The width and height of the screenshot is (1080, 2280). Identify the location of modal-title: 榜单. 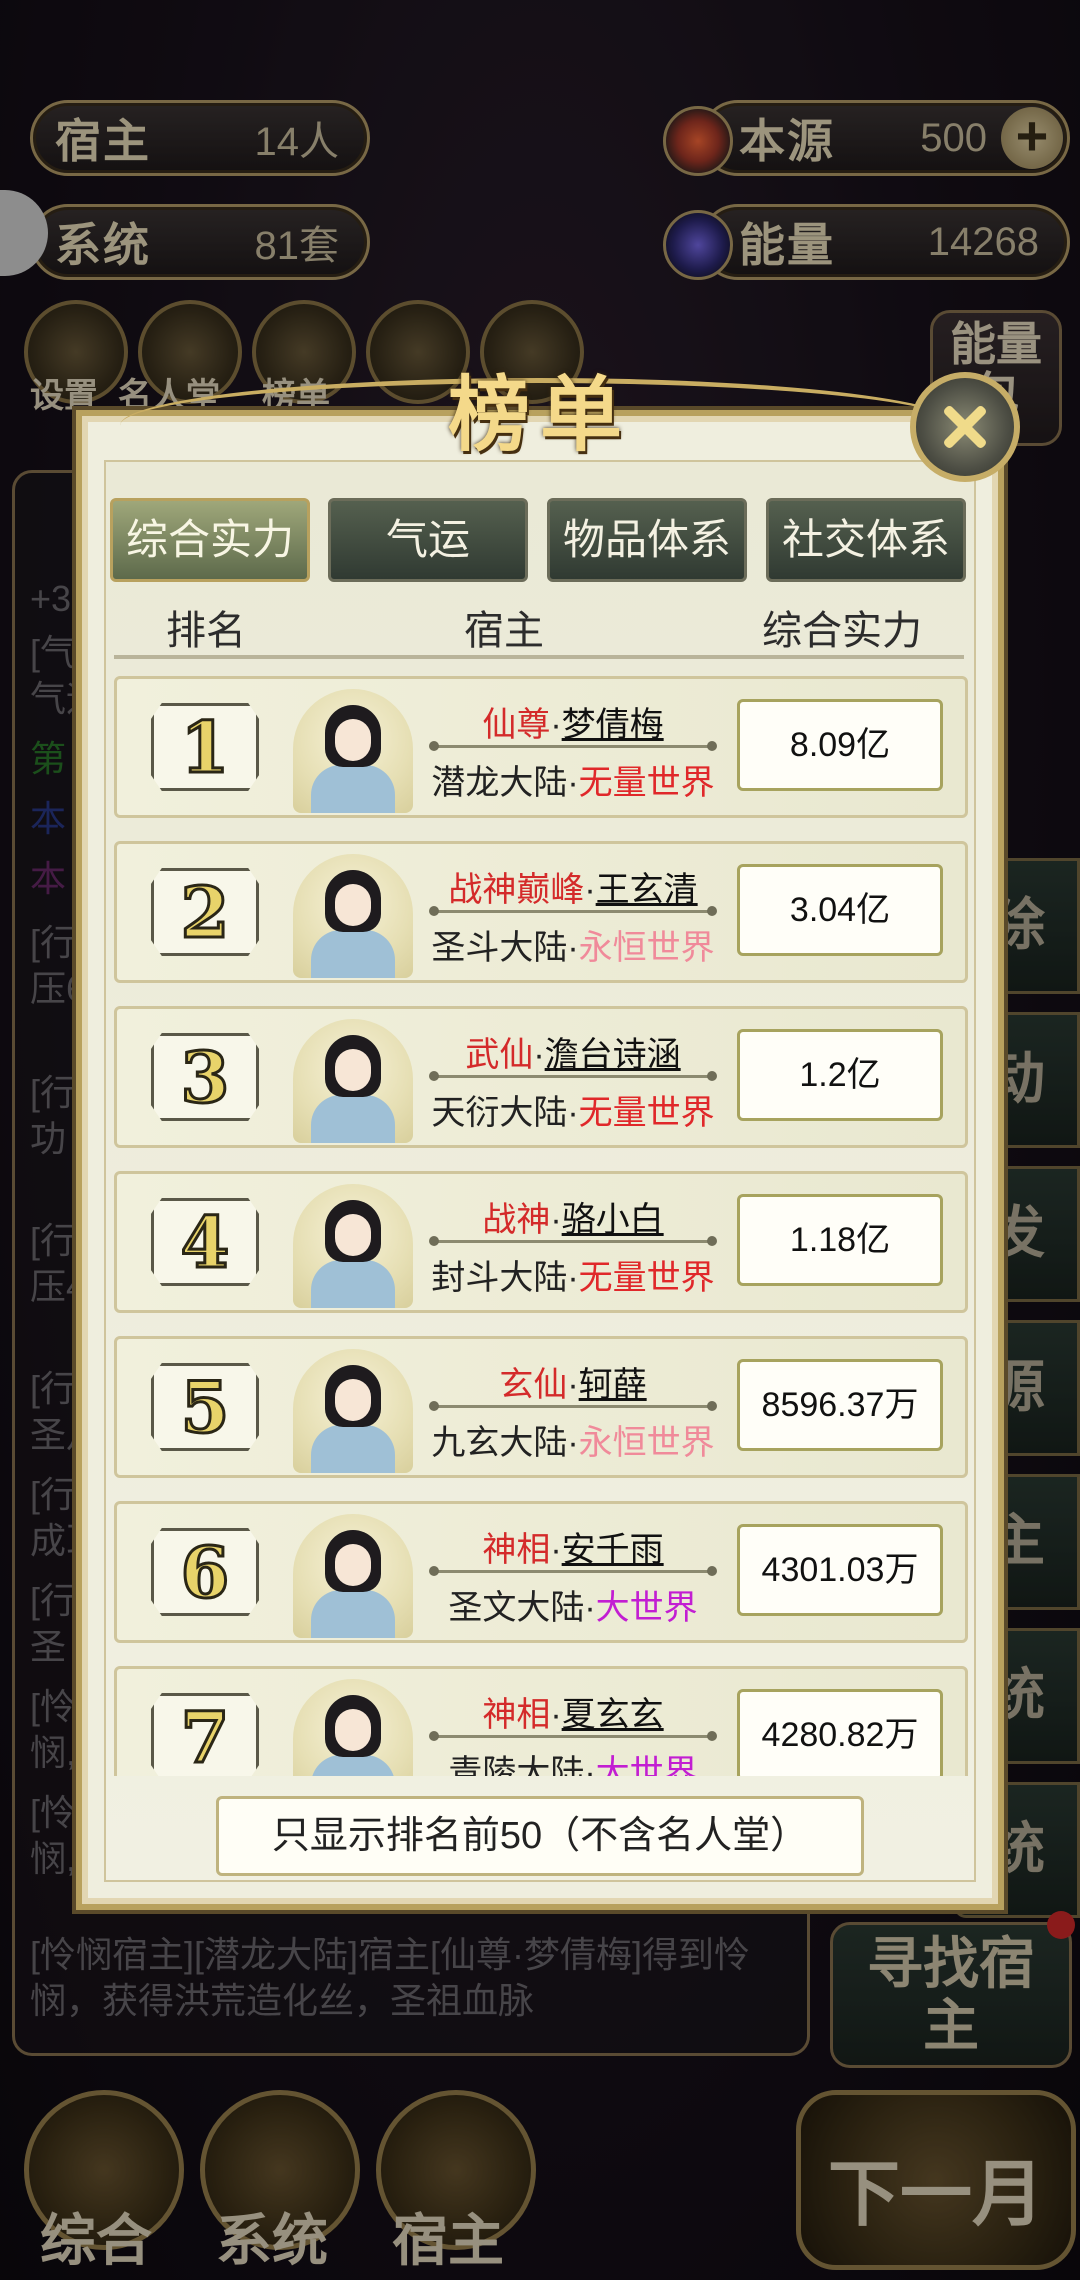
(539, 415).